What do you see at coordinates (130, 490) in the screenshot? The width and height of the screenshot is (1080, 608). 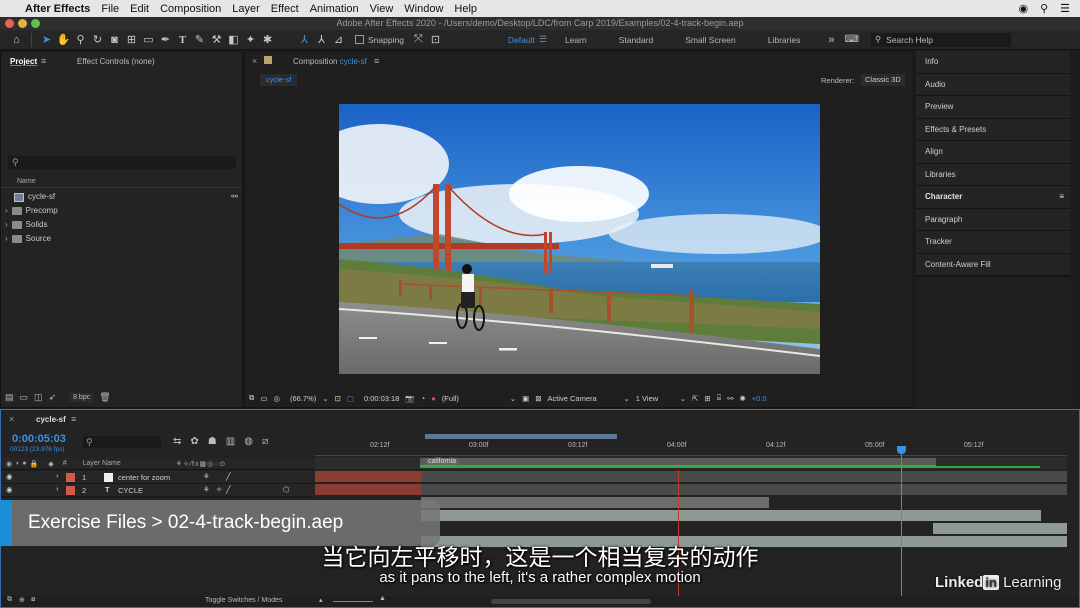 I see `layer-name: CYCLE` at bounding box center [130, 490].